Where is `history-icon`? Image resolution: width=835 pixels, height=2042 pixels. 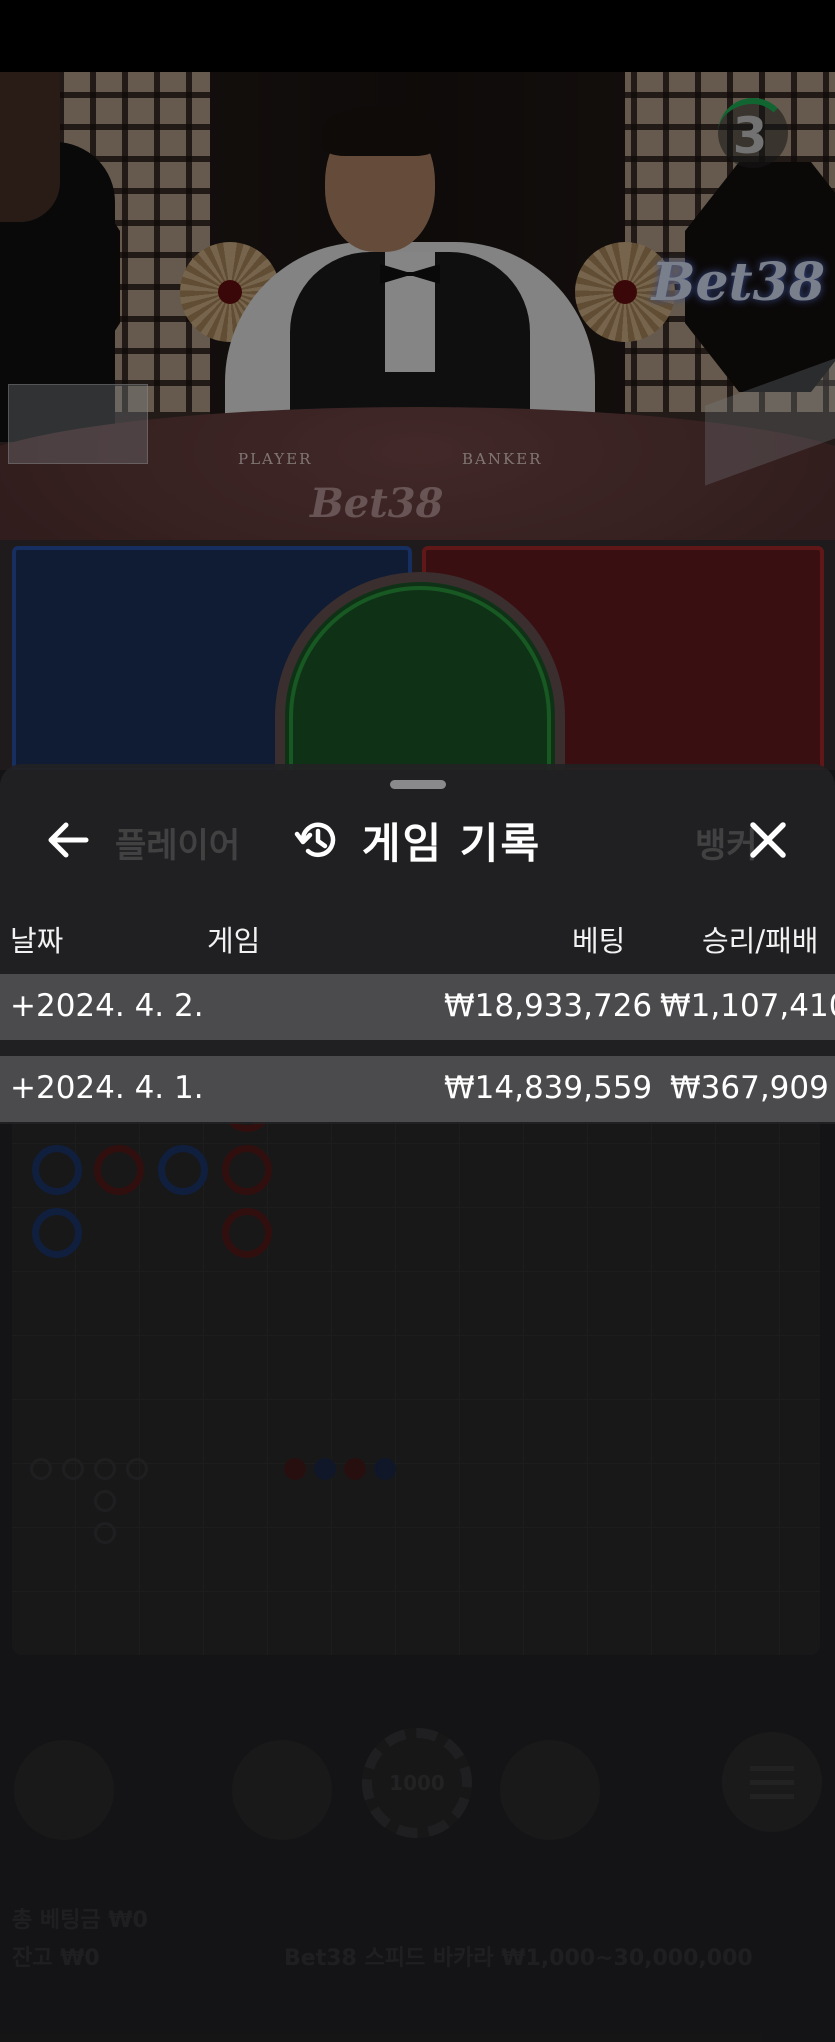
history-icon is located at coordinates (315, 839).